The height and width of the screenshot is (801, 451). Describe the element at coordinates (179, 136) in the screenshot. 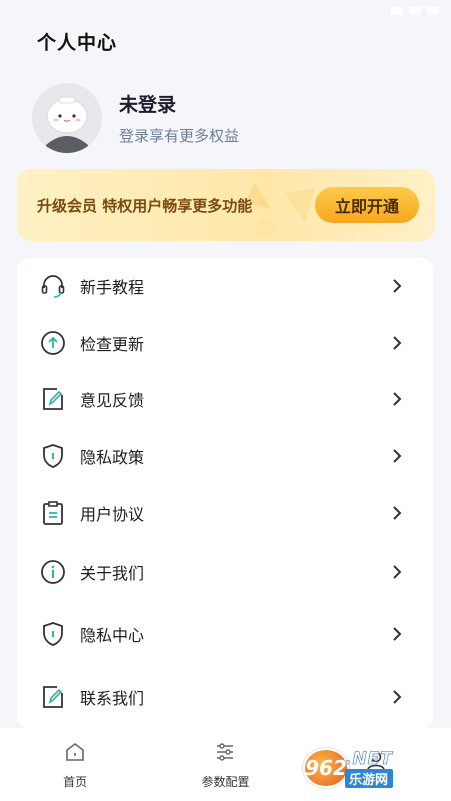

I see `profile-subtitle: 登录享有更多权益` at that location.